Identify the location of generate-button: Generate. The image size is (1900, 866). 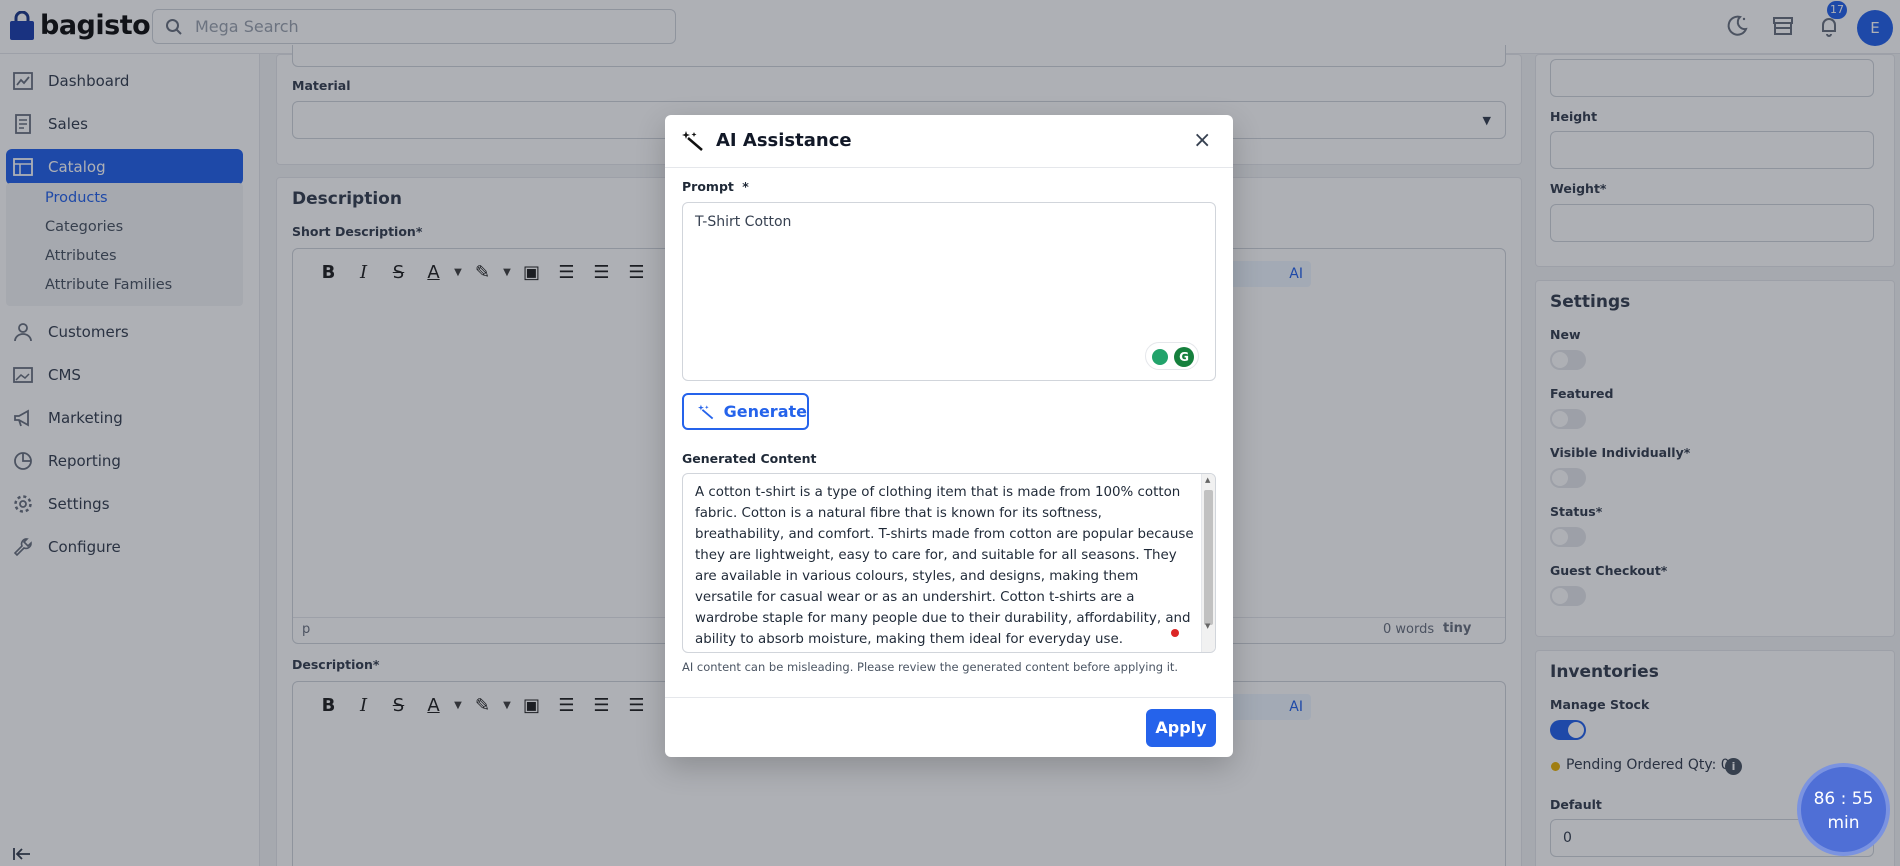
(745, 411).